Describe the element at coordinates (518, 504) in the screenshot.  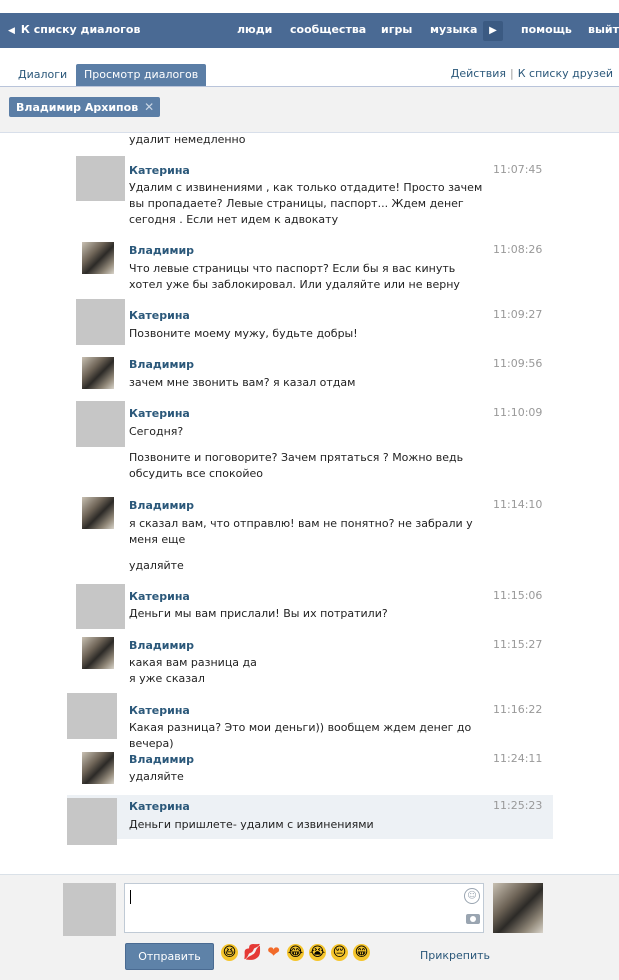
I see `message-time: 11:14:10` at that location.